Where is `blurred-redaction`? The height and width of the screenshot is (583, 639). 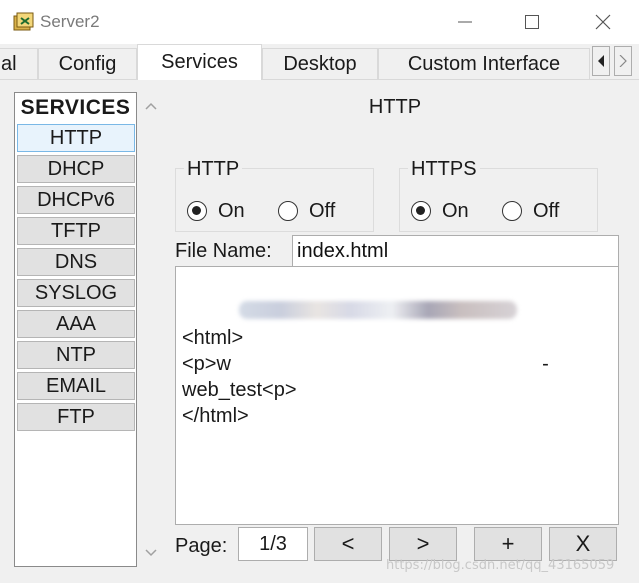 blurred-redaction is located at coordinates (378, 310).